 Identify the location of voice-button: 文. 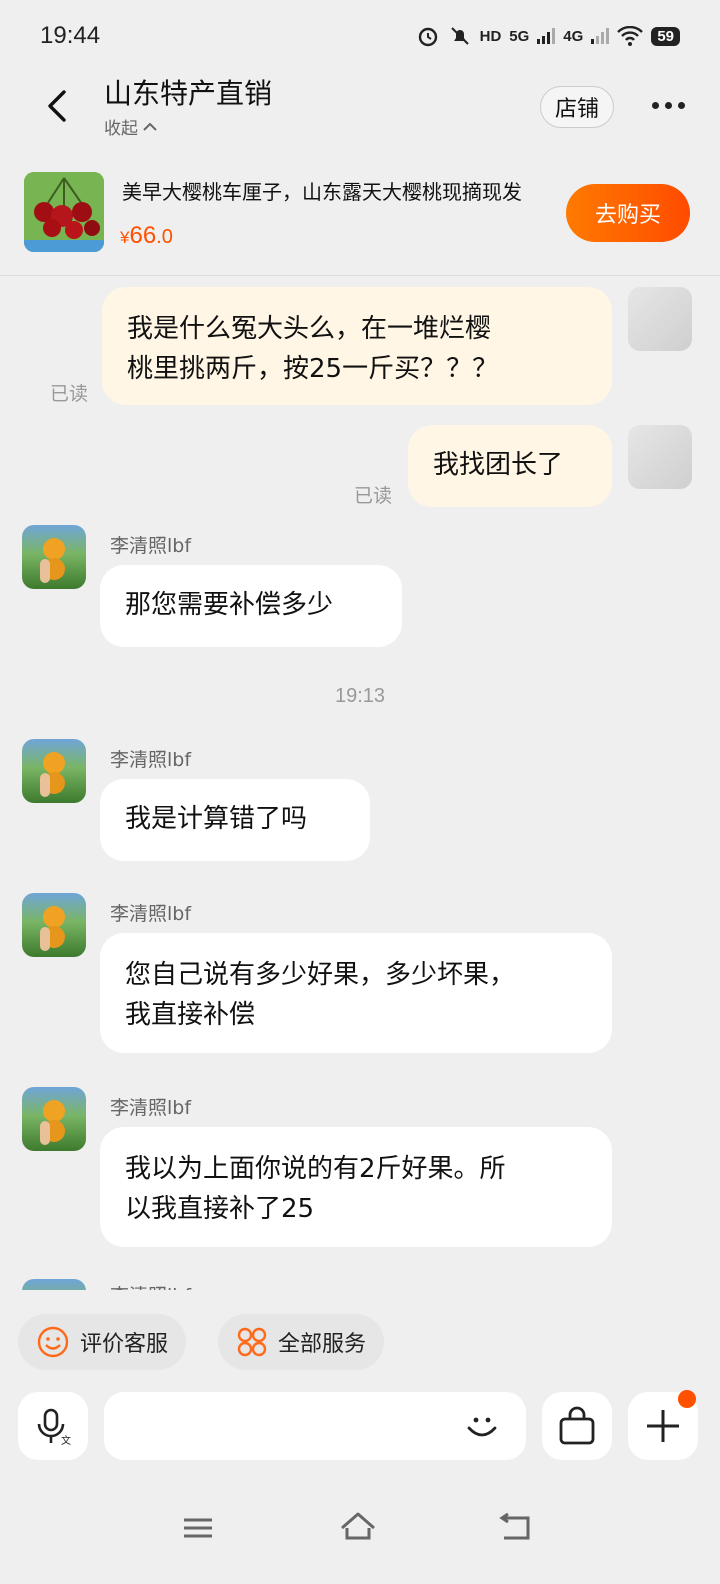
(53, 1426).